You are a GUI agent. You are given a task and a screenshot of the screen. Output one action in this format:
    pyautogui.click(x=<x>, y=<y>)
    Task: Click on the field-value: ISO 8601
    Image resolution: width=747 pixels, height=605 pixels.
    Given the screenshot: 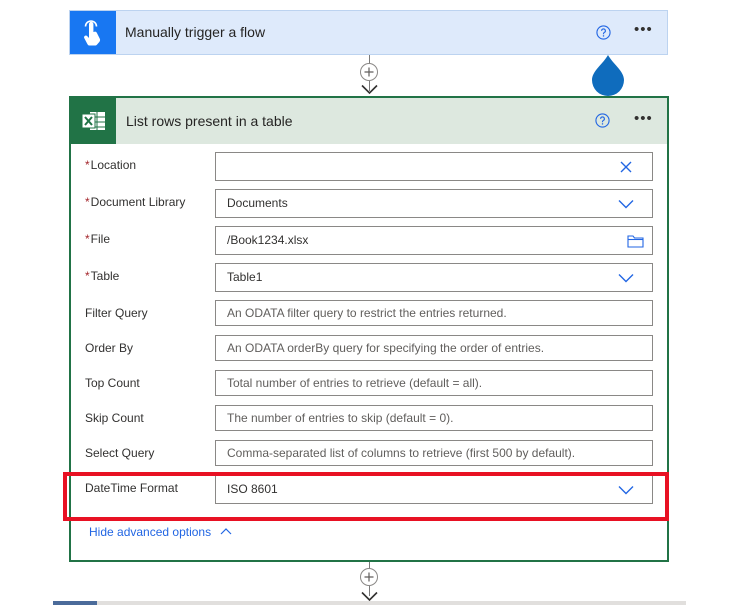 What is the action you would take?
    pyautogui.click(x=252, y=489)
    